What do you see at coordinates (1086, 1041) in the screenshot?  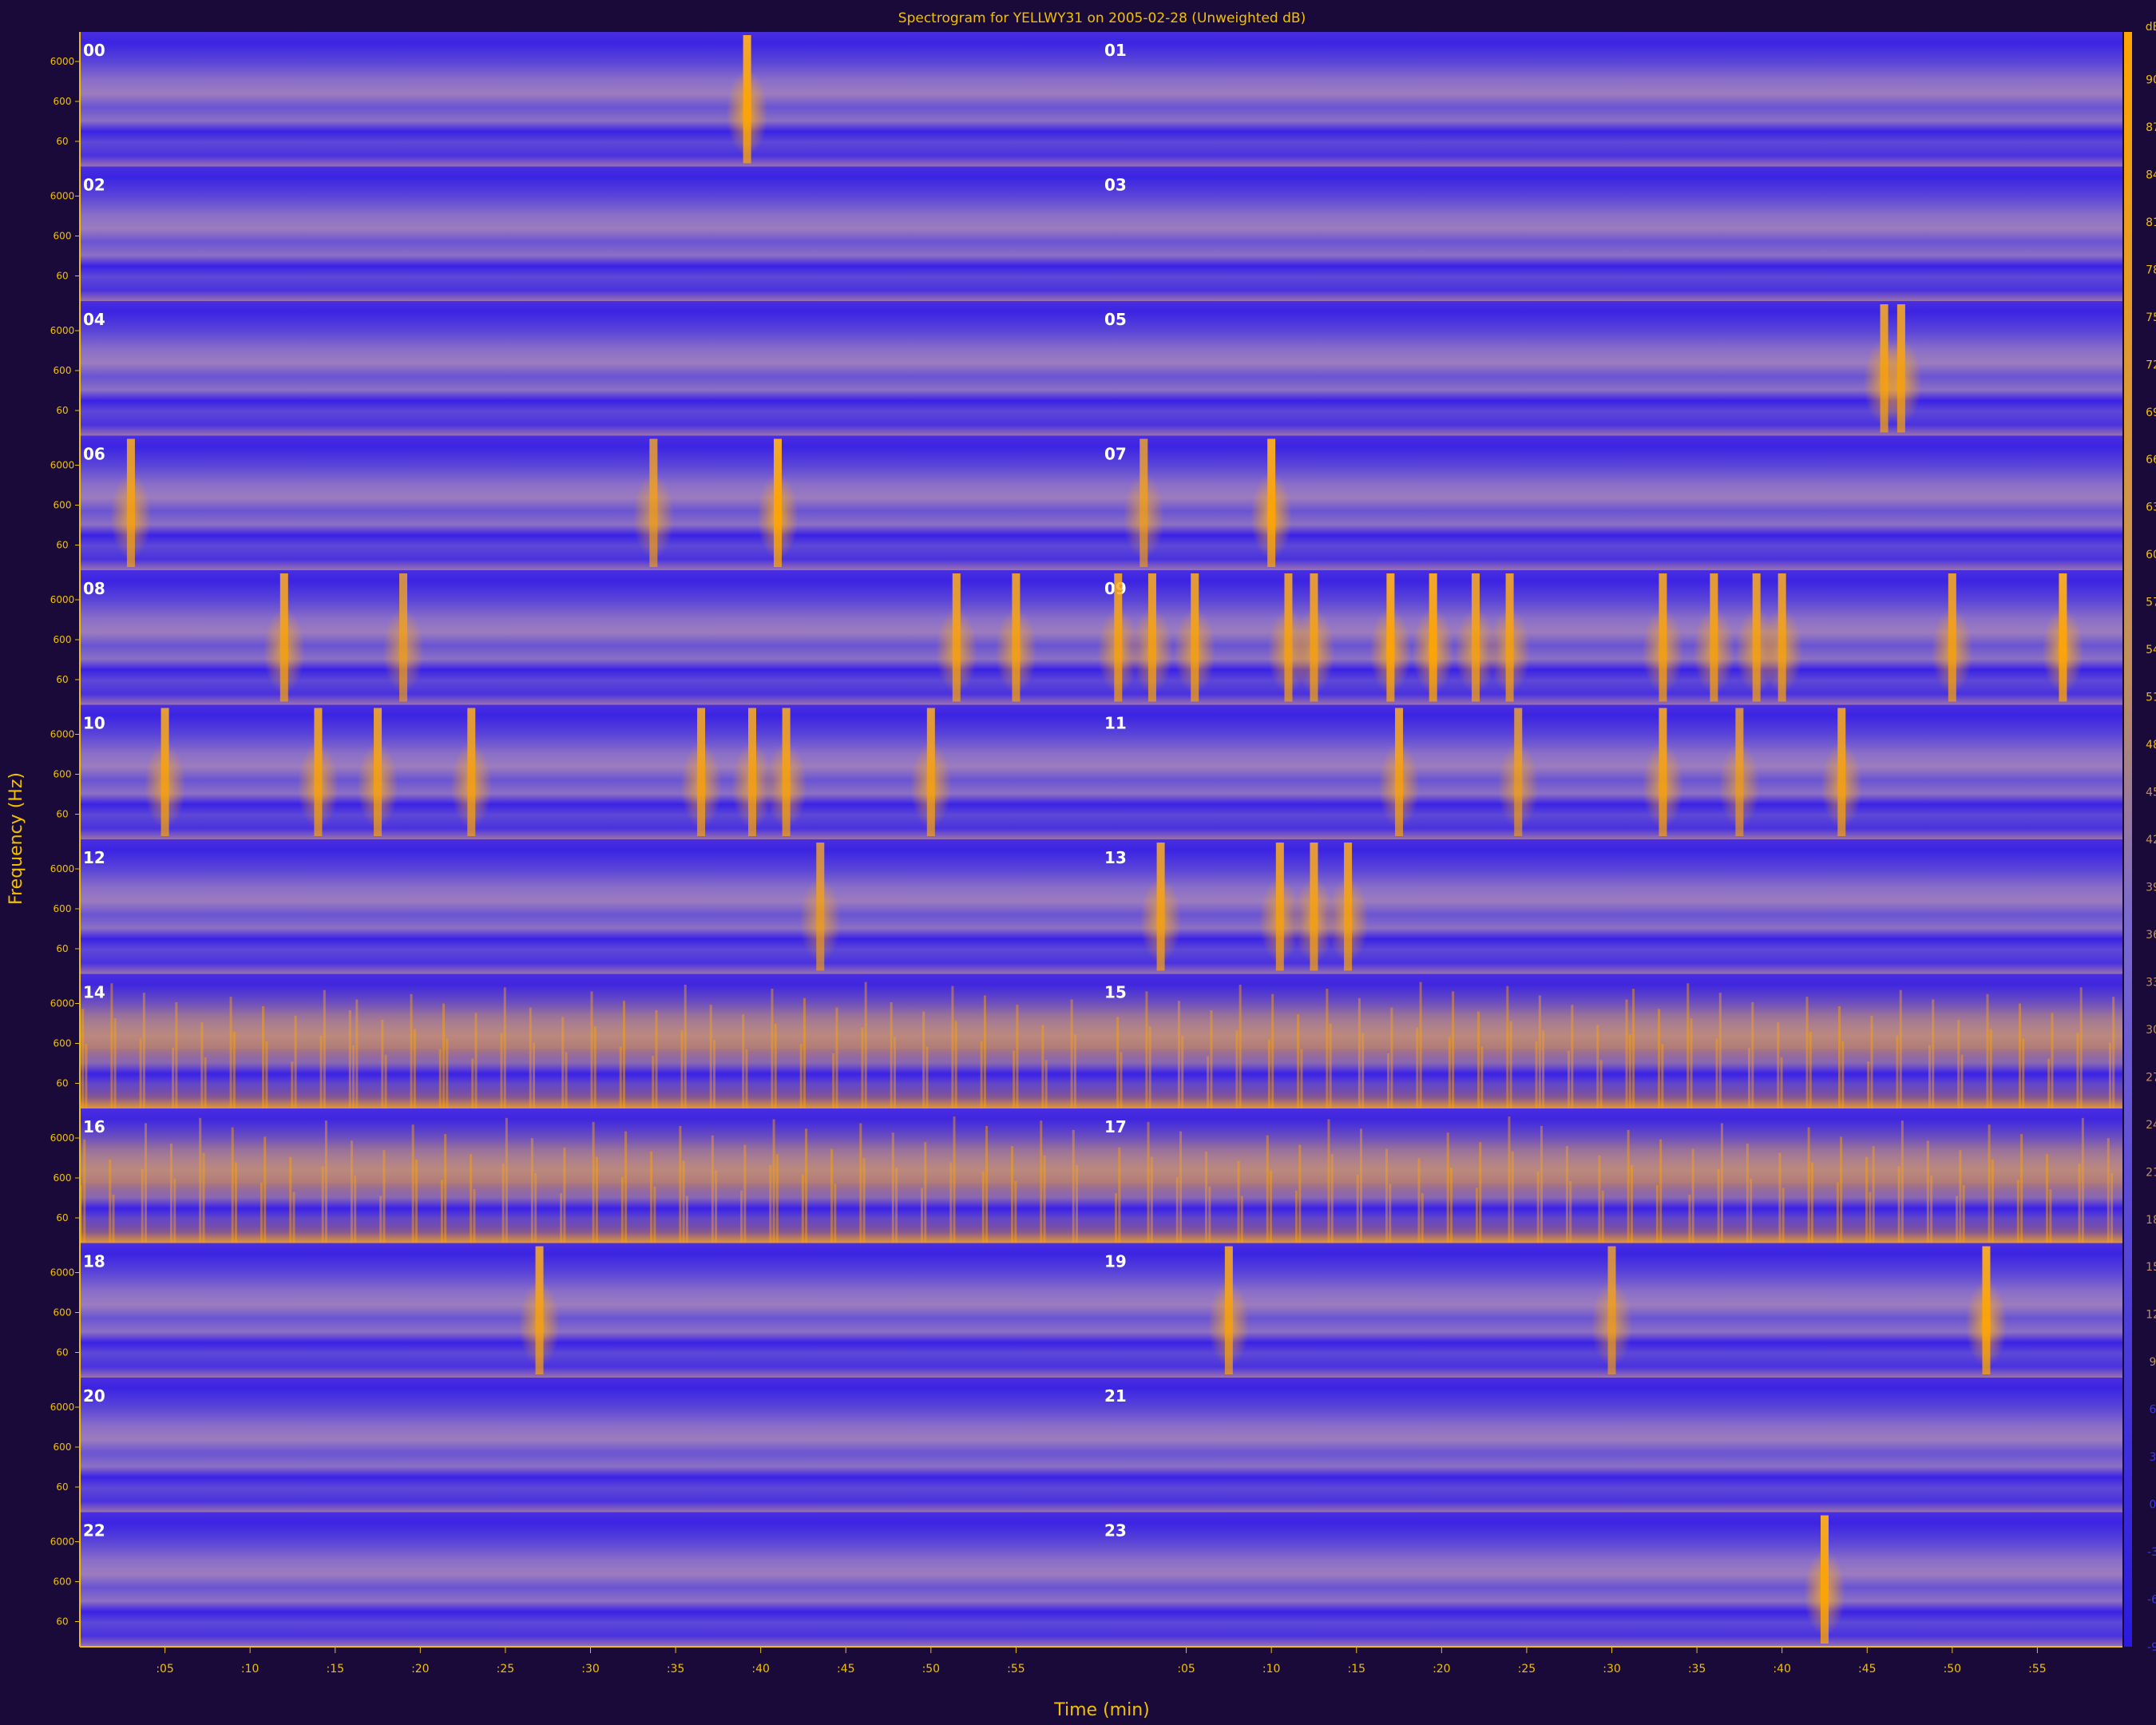 I see `spectrogram-row: 14 15 6000 600 60` at bounding box center [1086, 1041].